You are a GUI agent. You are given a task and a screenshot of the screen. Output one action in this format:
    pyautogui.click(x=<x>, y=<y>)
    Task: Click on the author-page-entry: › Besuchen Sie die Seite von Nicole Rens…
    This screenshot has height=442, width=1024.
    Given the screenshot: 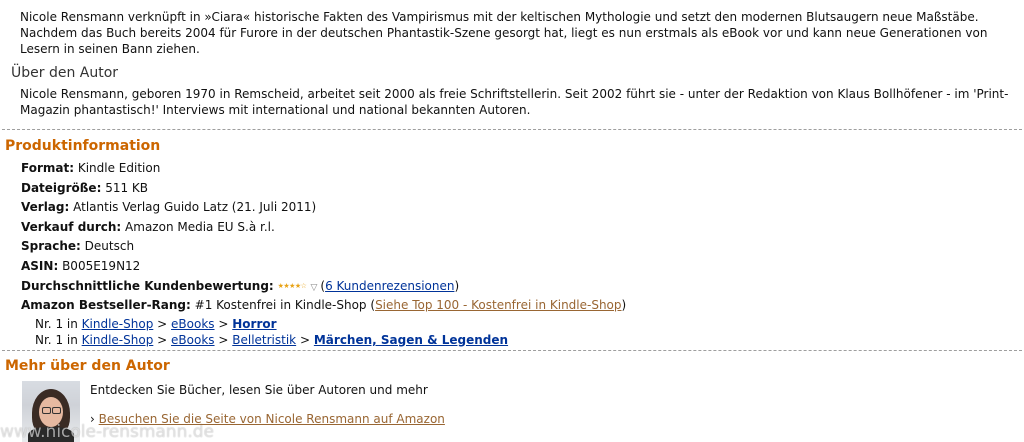 What is the action you would take?
    pyautogui.click(x=267, y=419)
    